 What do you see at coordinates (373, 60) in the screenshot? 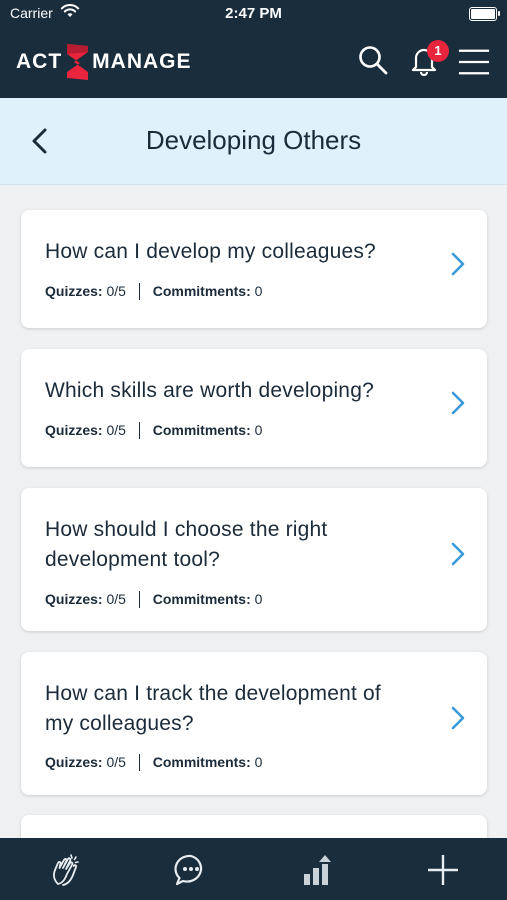
I see `search-icon` at bounding box center [373, 60].